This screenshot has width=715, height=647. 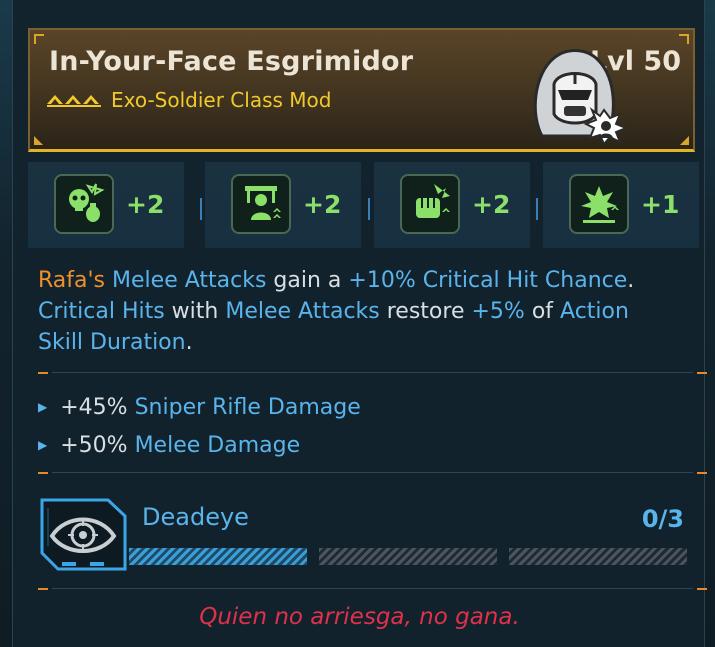 I want to click on keyword: Action, so click(x=594, y=311).